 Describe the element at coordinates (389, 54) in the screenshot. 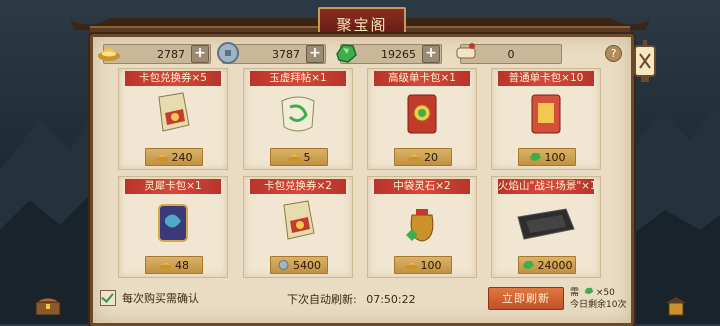

I see `currency-jade: 19265 +` at that location.